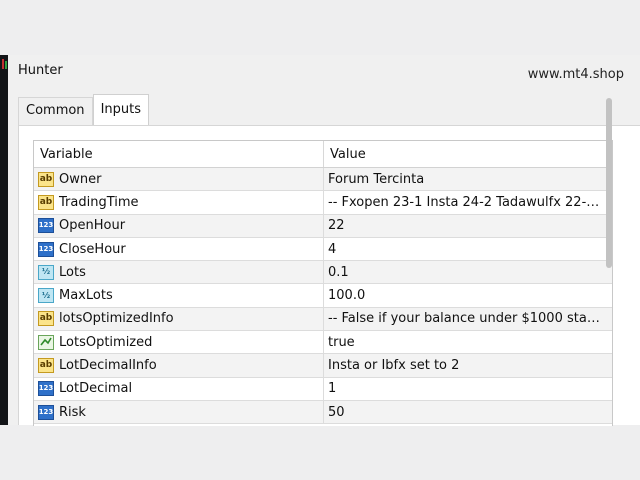 Image resolution: width=640 pixels, height=480 pixels. Describe the element at coordinates (55, 111) in the screenshot. I see `tab-common: Common` at that location.